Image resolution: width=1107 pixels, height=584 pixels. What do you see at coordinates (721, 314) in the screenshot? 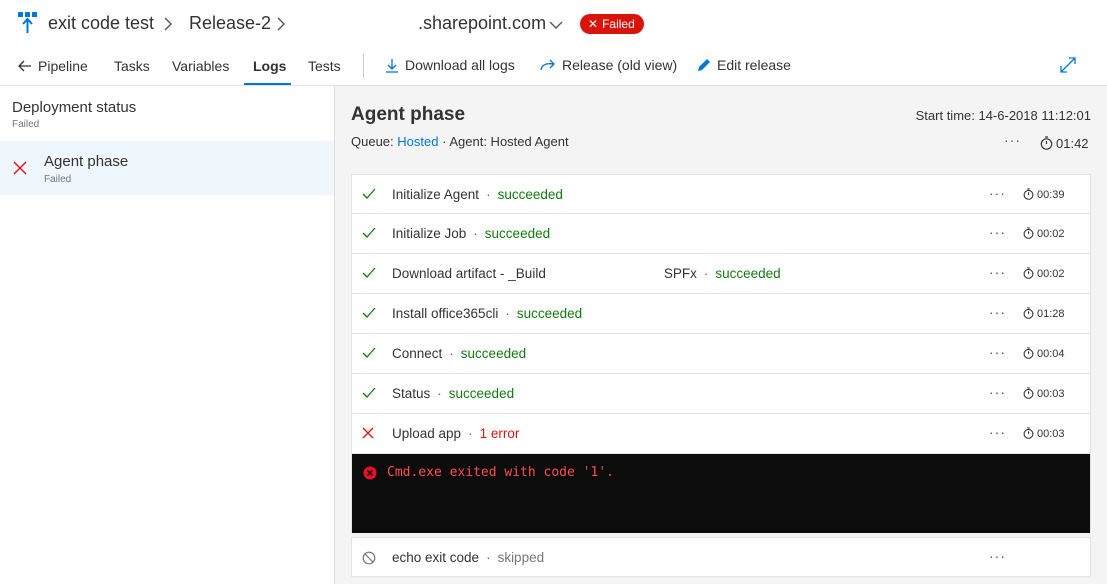
I see `step-row: Install office365cli · succeeded ··· 01:28` at bounding box center [721, 314].